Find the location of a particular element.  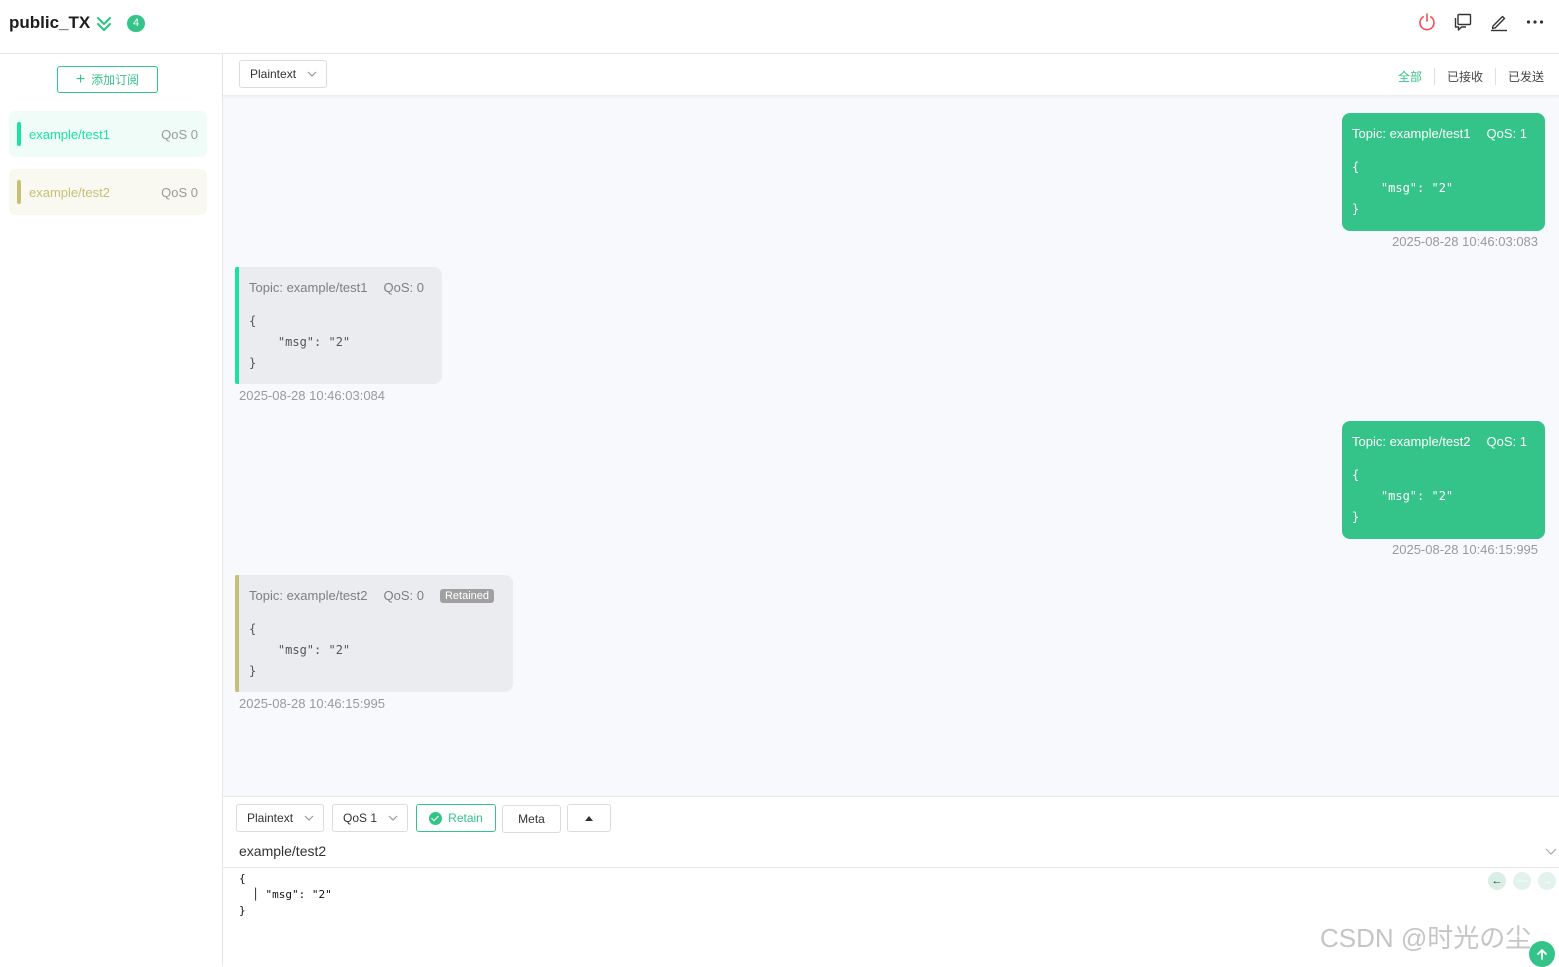

top-actions is located at coordinates (1481, 22).